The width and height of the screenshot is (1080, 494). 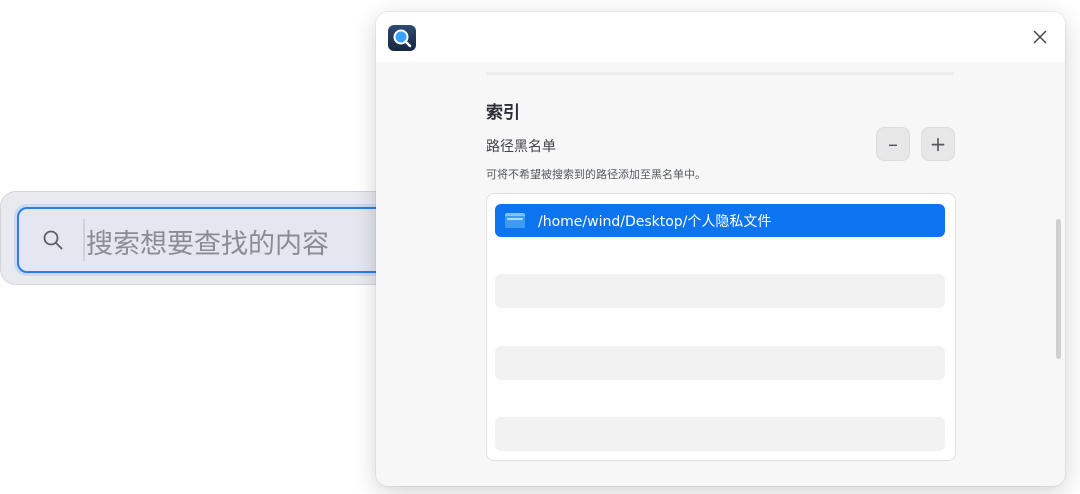 What do you see at coordinates (402, 38) in the screenshot?
I see `search-app-icon` at bounding box center [402, 38].